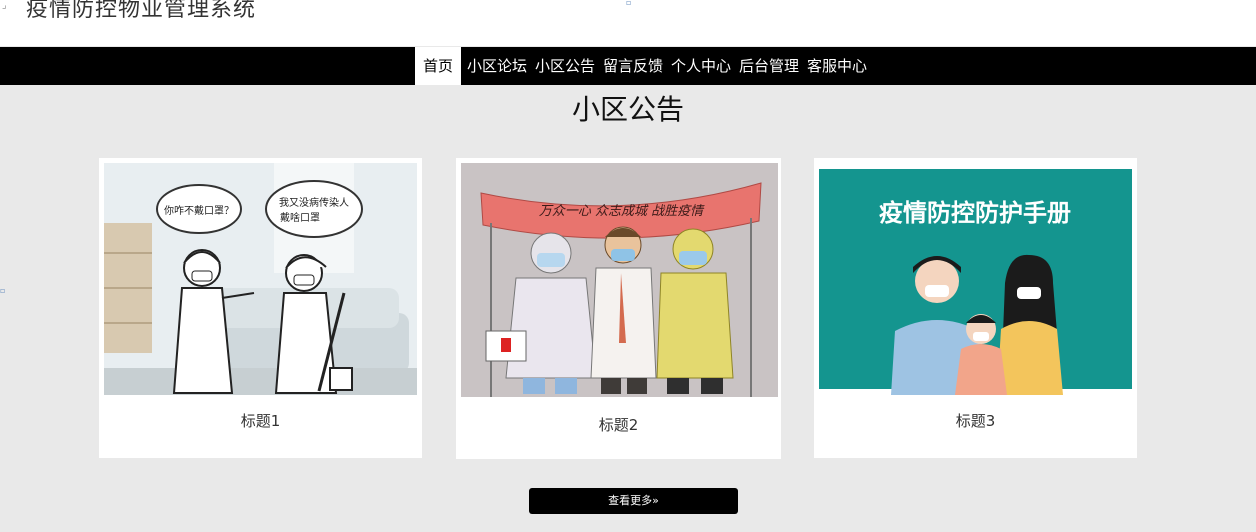 Image resolution: width=1256 pixels, height=532 pixels. What do you see at coordinates (141, 11) in the screenshot?
I see `site-title: 疫情防控物业管理系统` at bounding box center [141, 11].